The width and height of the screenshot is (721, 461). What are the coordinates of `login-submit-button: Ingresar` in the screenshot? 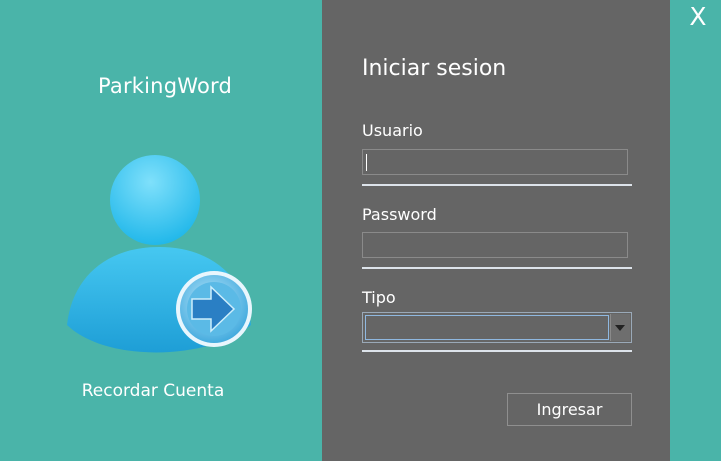 It's located at (569, 409).